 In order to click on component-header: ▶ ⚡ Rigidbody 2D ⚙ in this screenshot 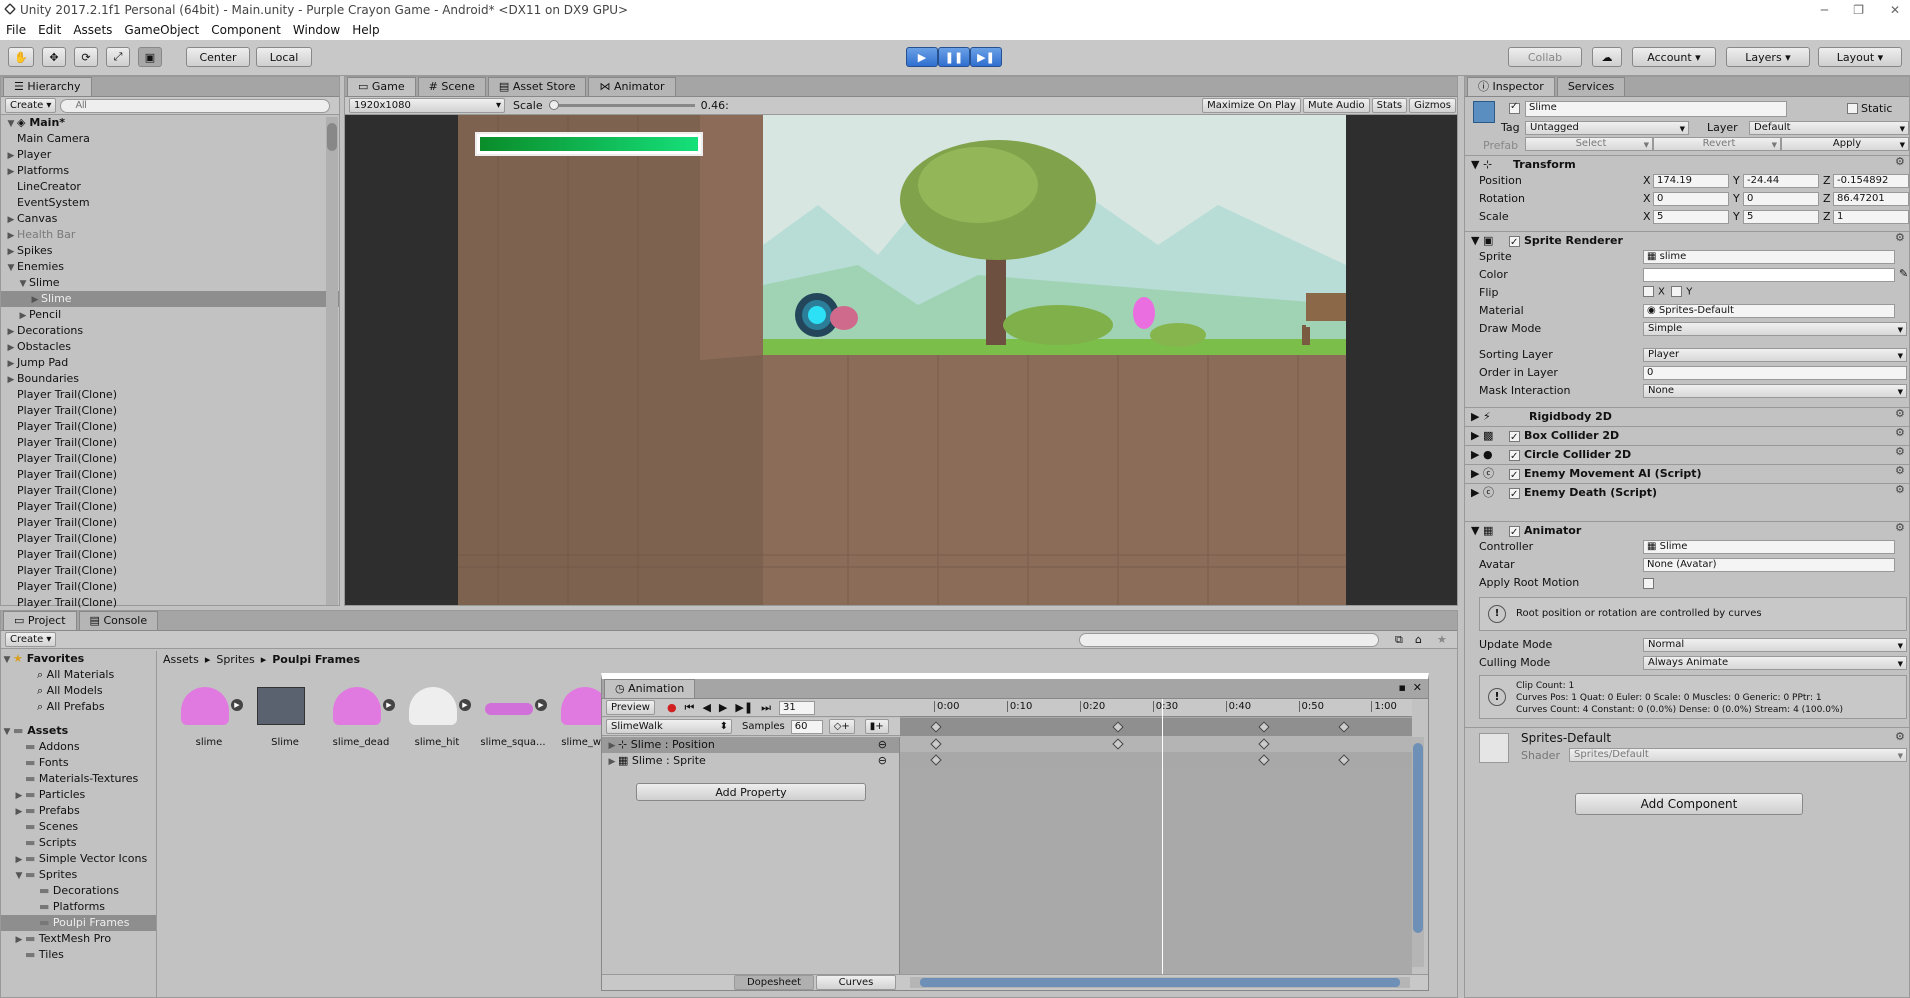, I will do `click(1687, 416)`.